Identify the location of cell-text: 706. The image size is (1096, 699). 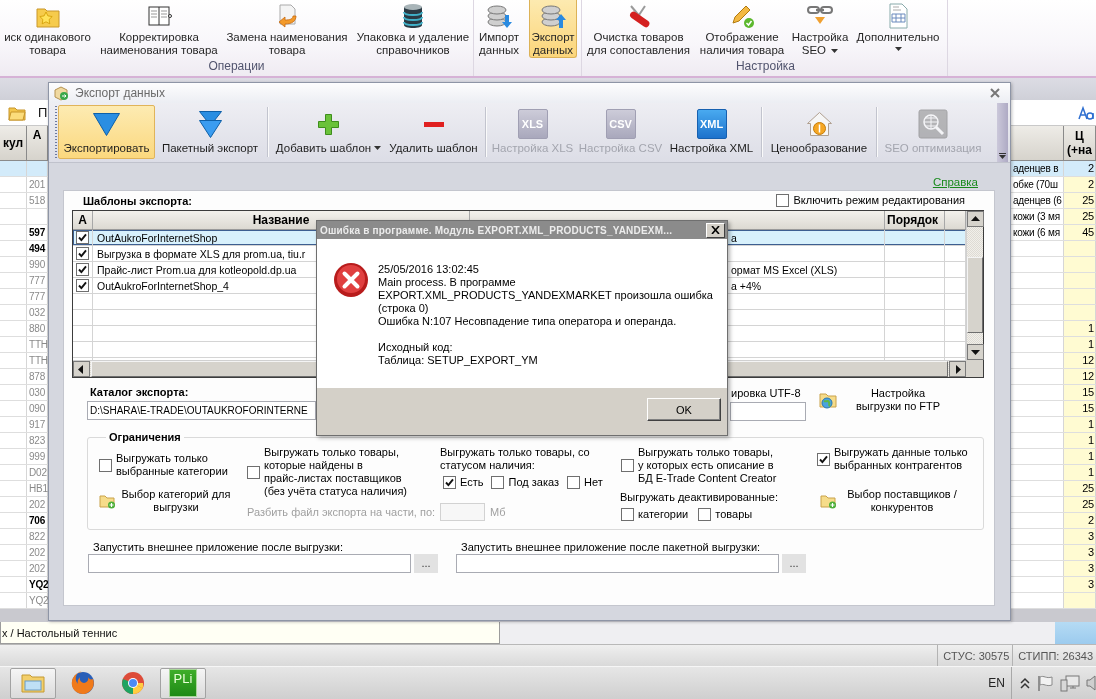
(37, 521).